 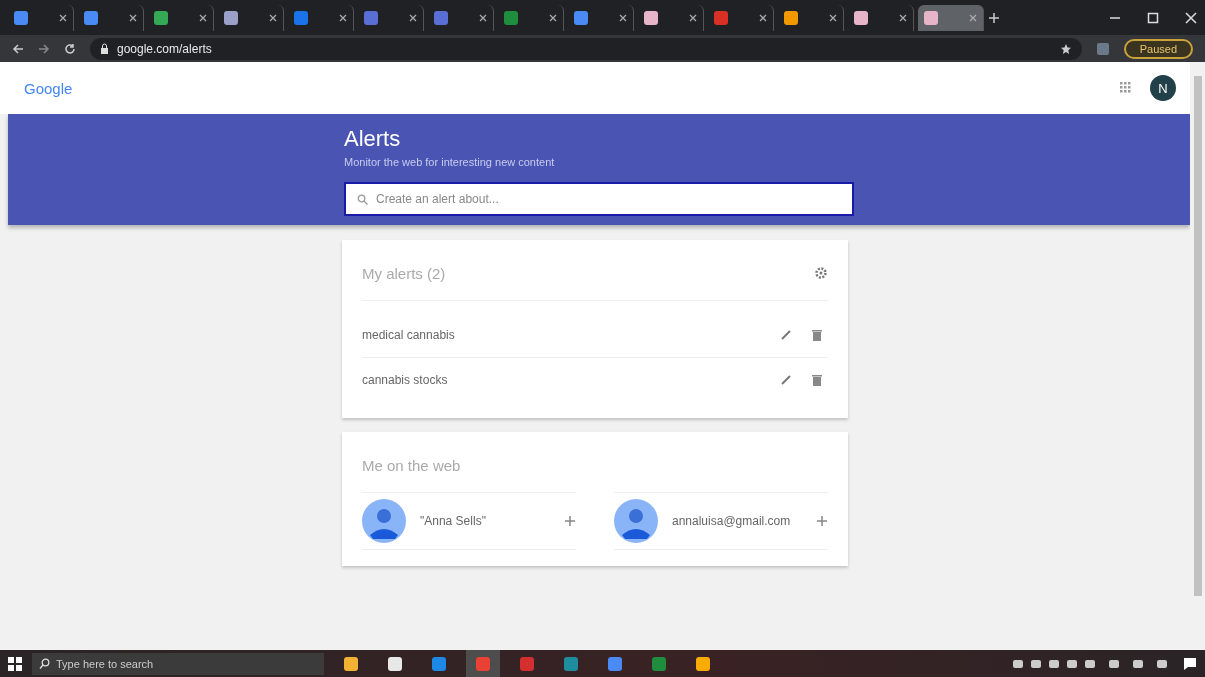 What do you see at coordinates (178, 663) in the screenshot?
I see `taskbar-search-field: Type here to search` at bounding box center [178, 663].